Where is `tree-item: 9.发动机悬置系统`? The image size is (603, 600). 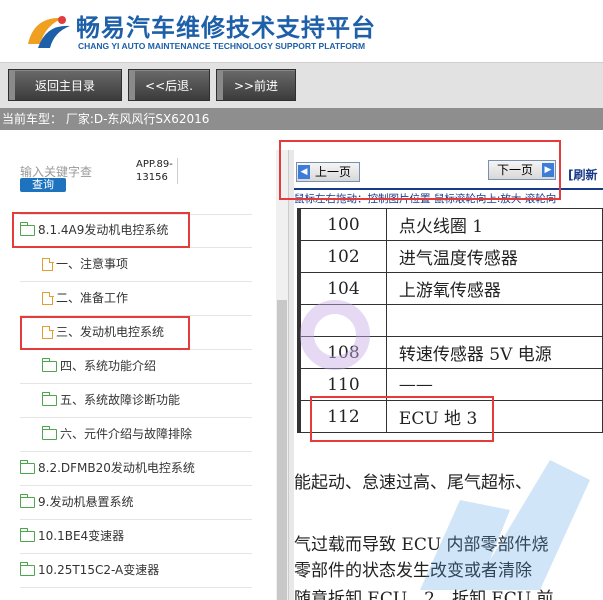 tree-item: 9.发动机悬置系统 is located at coordinates (76, 502).